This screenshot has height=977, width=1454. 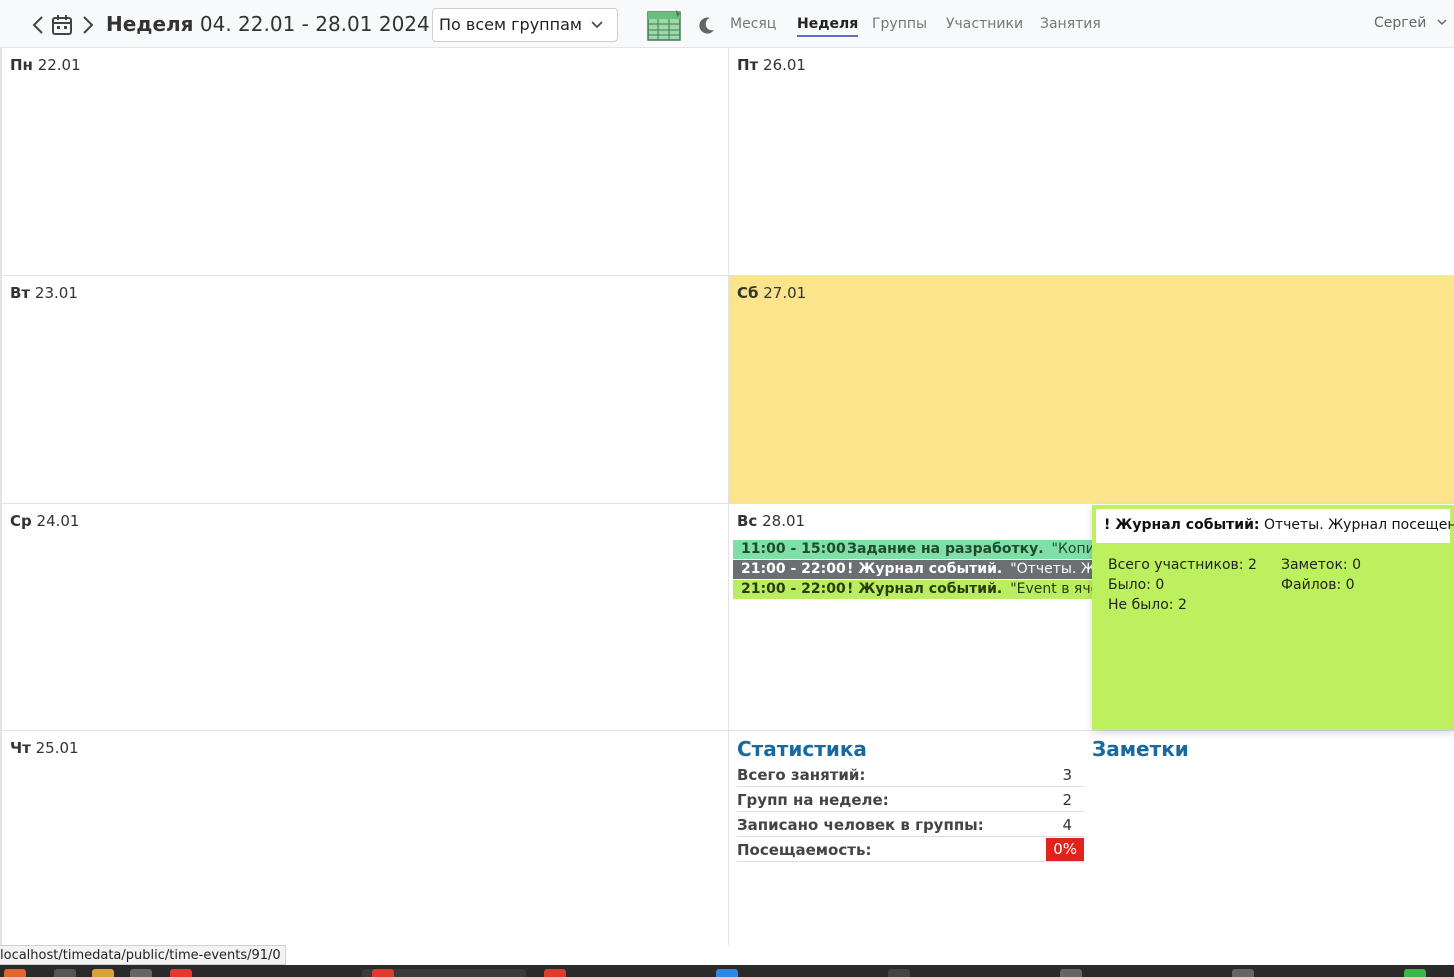 I want to click on stats-label: Групп на неделе:, so click(x=813, y=800).